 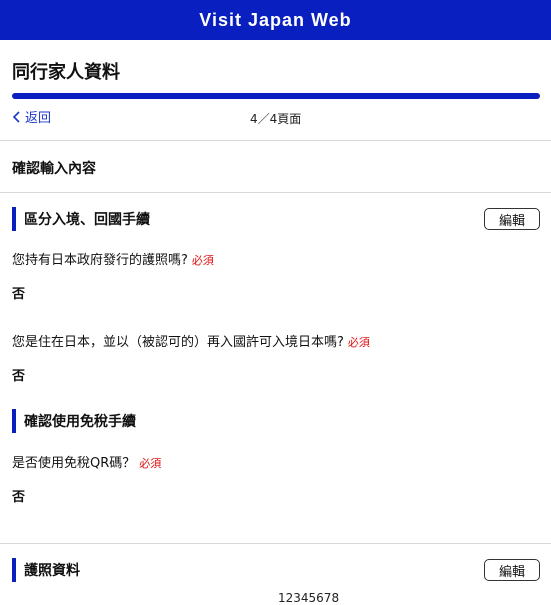 I want to click on question-text: 是否使用免稅QR碼？, so click(x=74, y=463).